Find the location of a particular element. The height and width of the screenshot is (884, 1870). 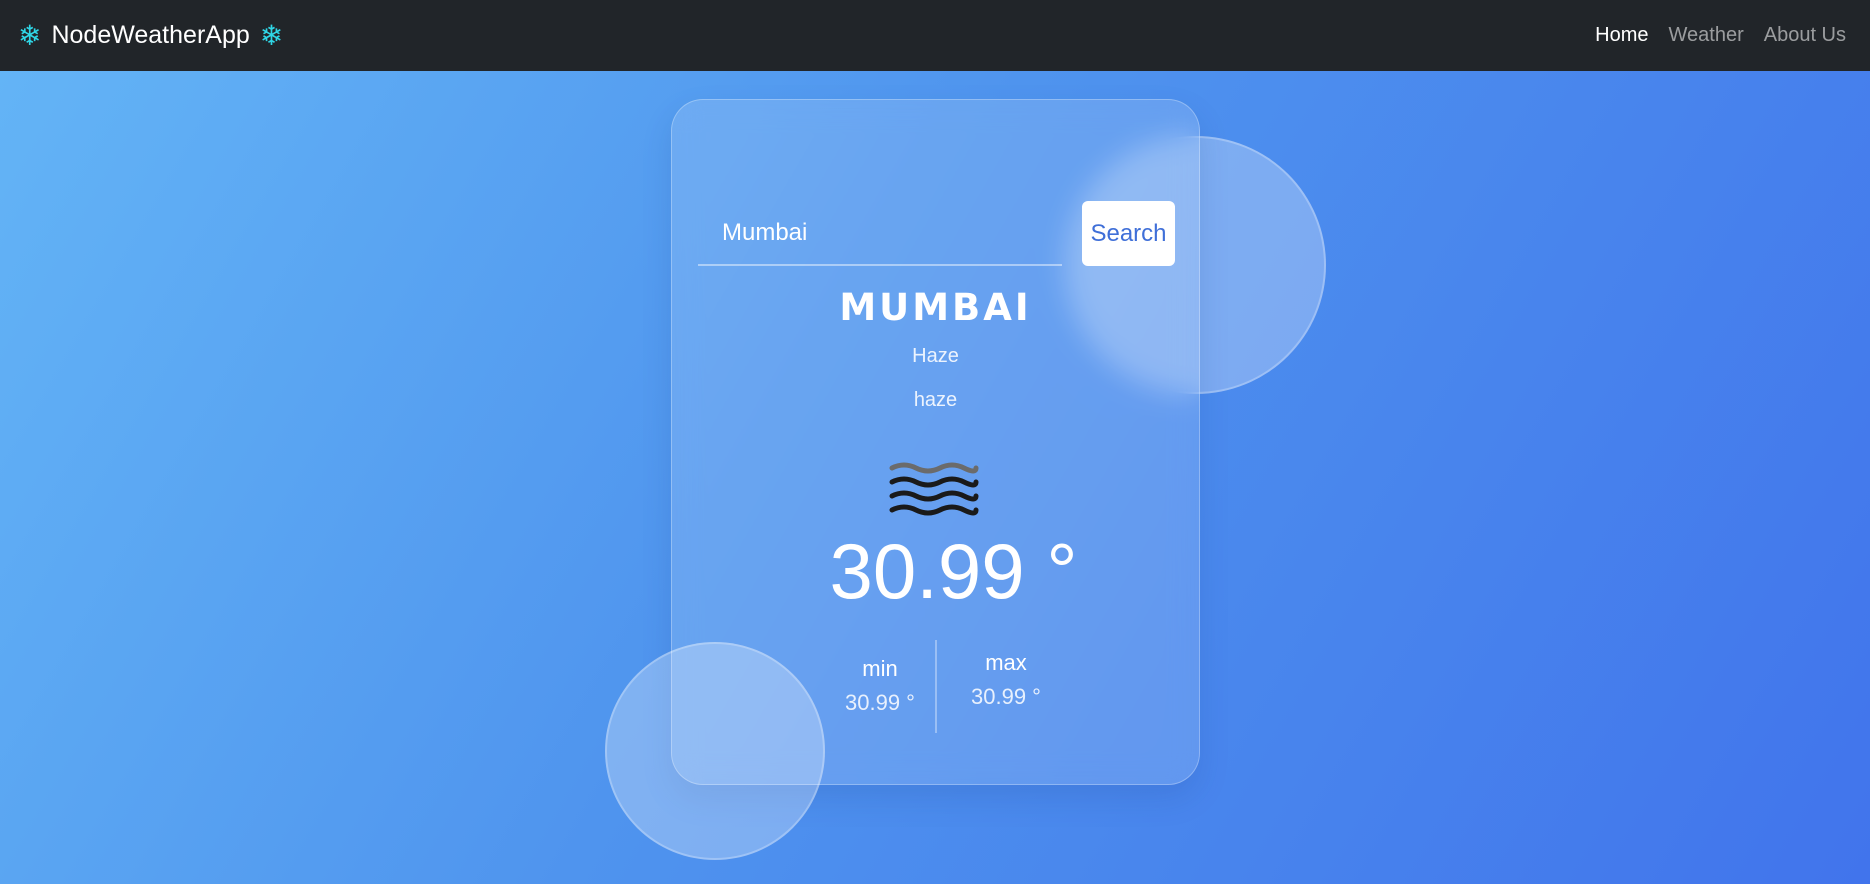

brand-name: NodeWeatherApp is located at coordinates (150, 35).